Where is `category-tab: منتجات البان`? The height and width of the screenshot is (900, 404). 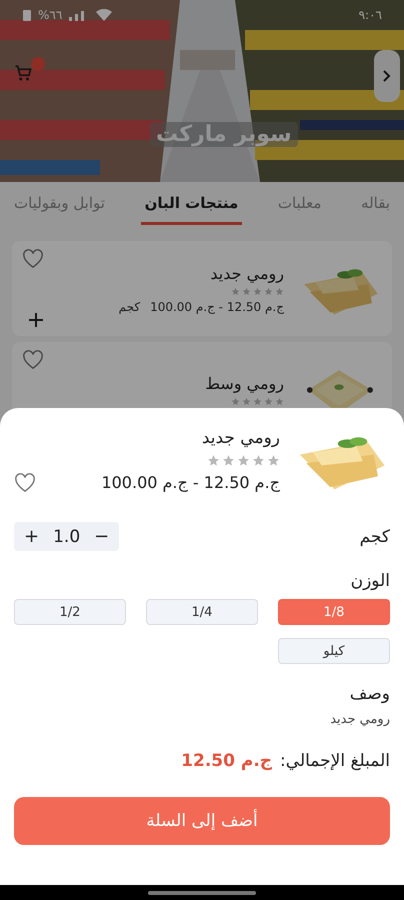
category-tab: منتجات البان is located at coordinates (191, 209).